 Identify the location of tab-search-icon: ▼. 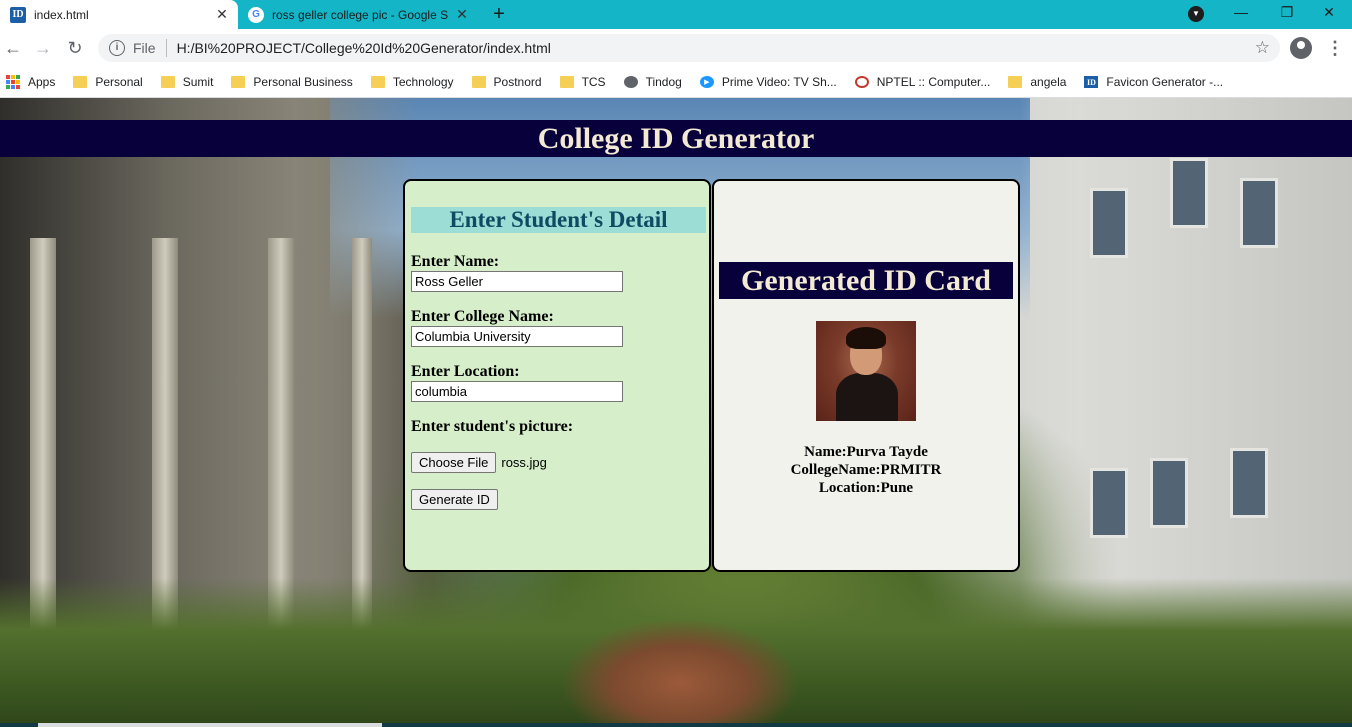
(1196, 14).